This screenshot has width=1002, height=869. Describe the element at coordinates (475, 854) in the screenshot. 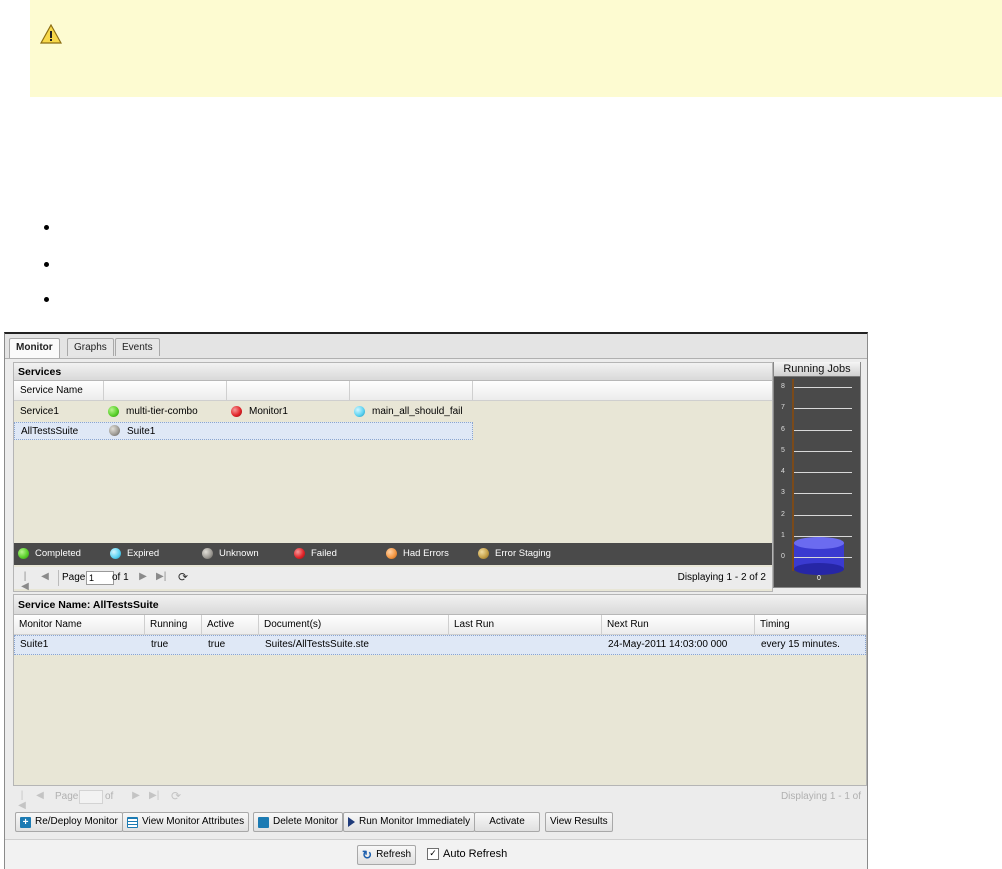

I see `auto-refresh-label: Auto Refresh` at that location.